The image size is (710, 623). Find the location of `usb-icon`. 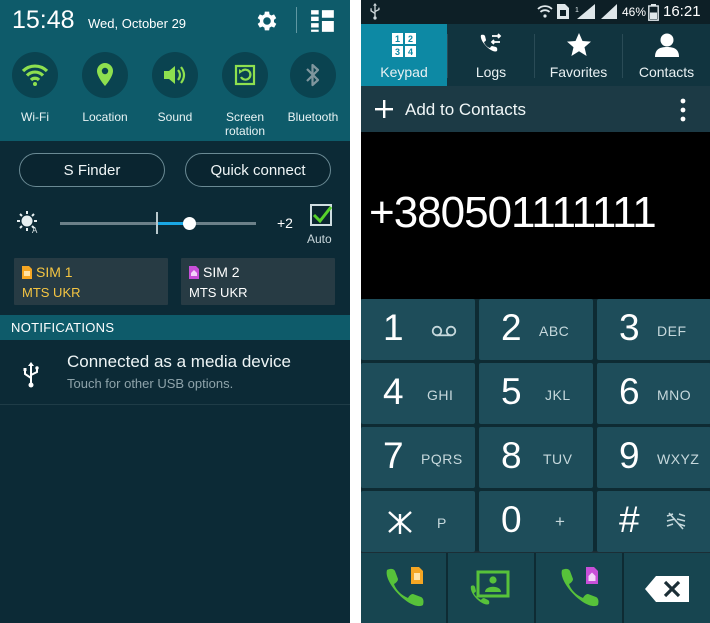

usb-icon is located at coordinates (31, 375).